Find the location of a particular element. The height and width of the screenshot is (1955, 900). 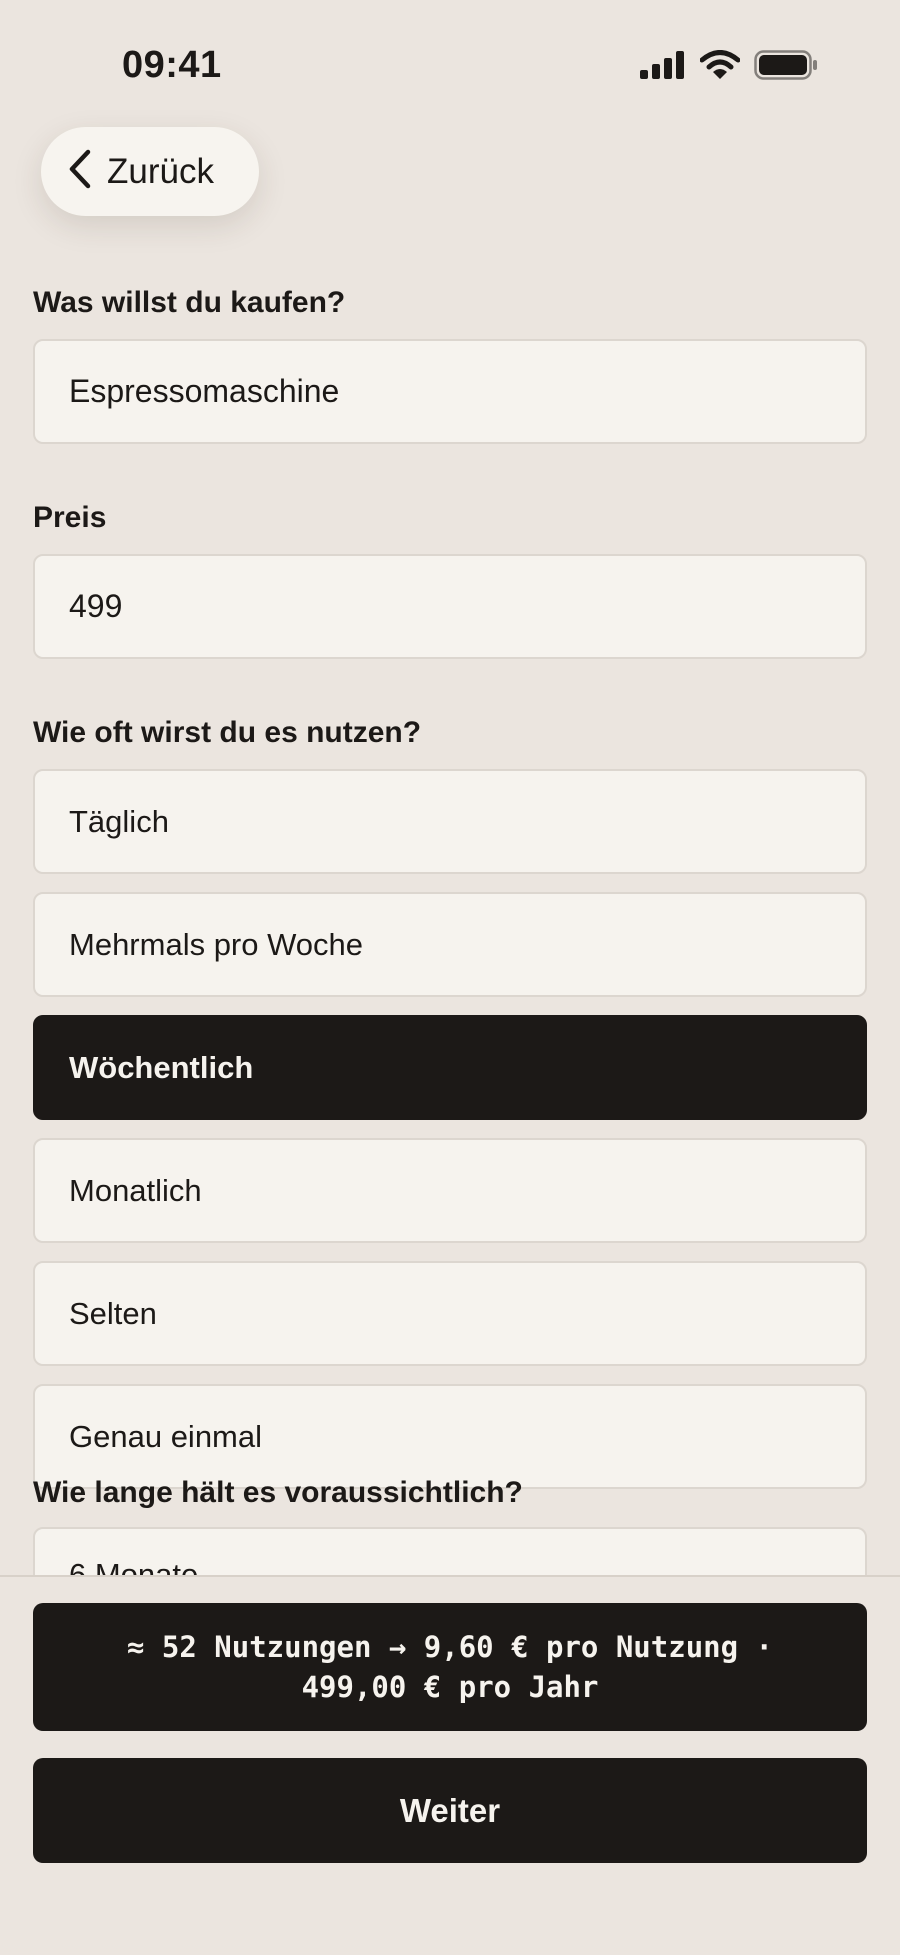

frequency-option-weekly: Wöchentlich is located at coordinates (450, 1067).